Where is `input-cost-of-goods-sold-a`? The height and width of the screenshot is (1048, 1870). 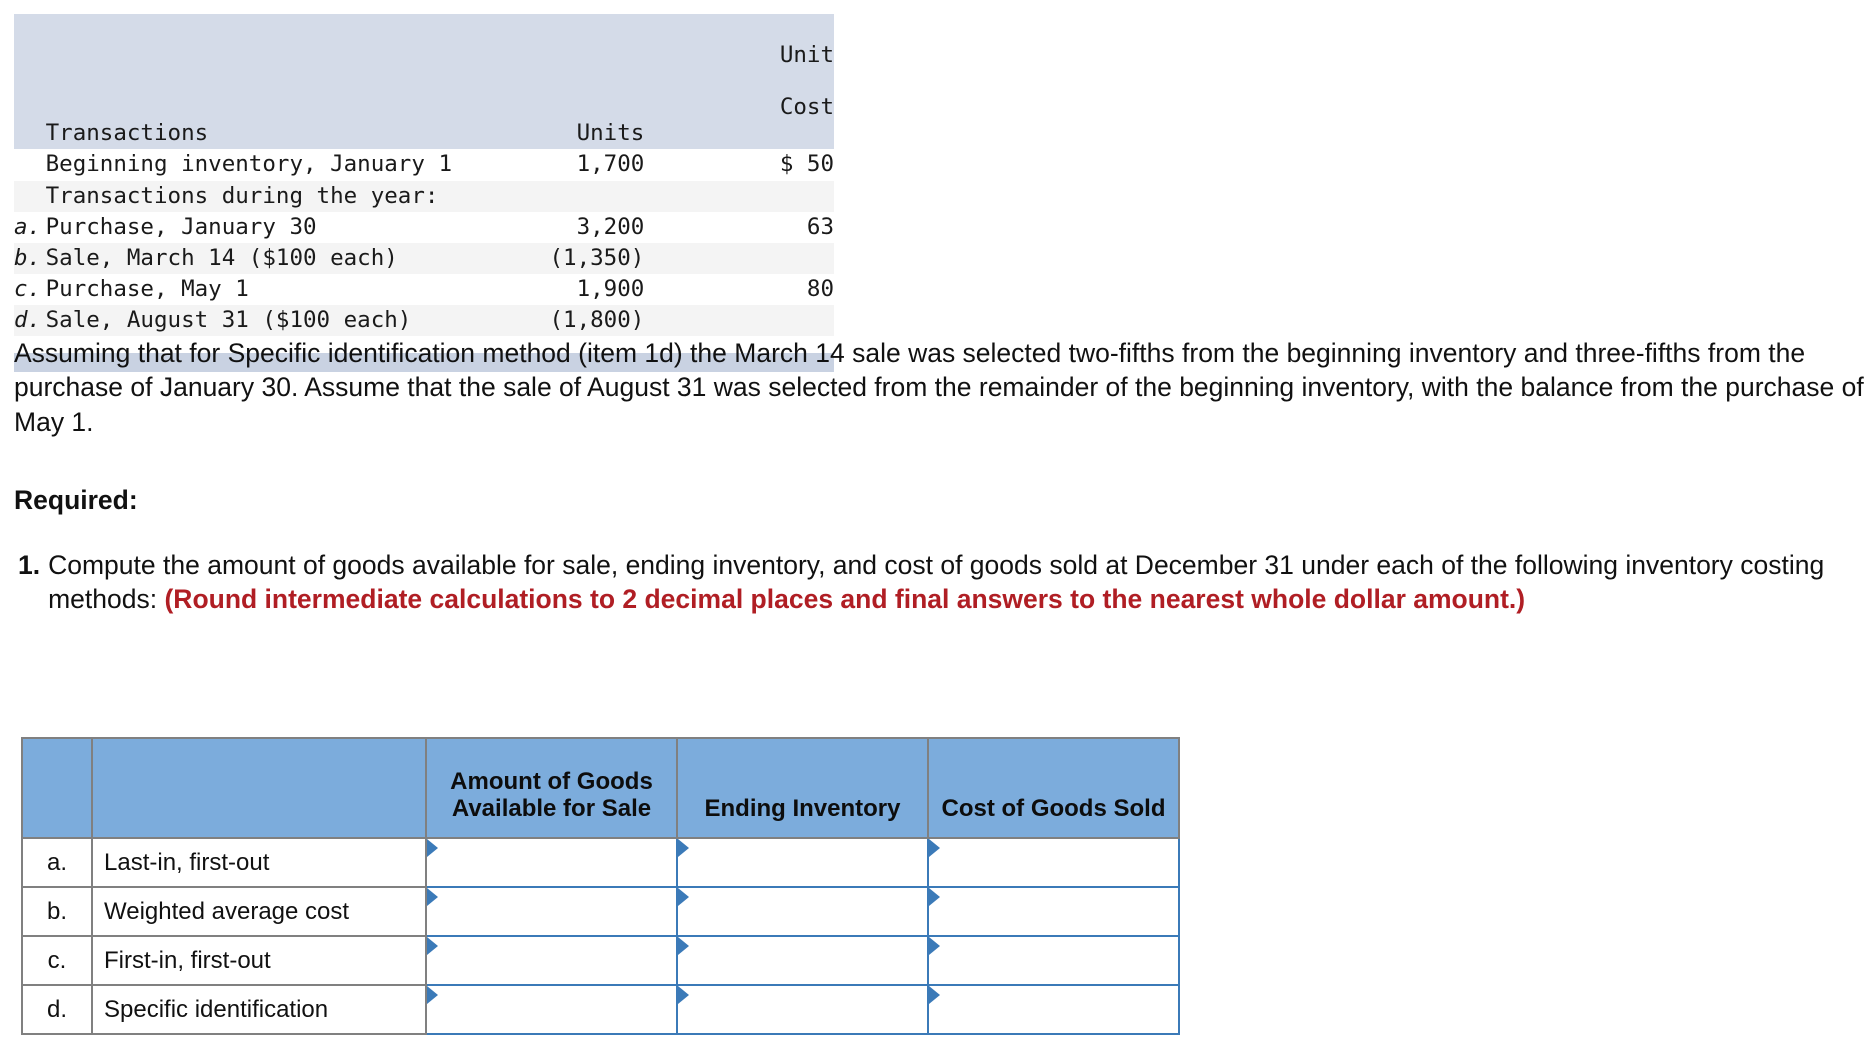
input-cost-of-goods-sold-a is located at coordinates (1053, 862).